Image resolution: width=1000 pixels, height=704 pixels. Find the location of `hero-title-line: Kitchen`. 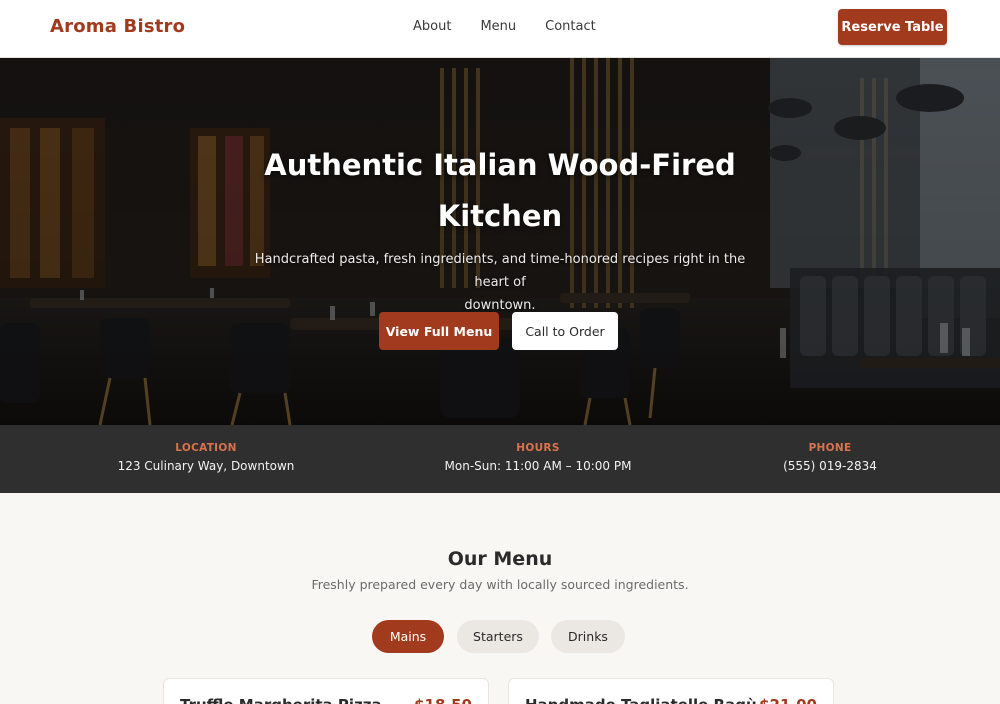

hero-title-line: Kitchen is located at coordinates (500, 216).